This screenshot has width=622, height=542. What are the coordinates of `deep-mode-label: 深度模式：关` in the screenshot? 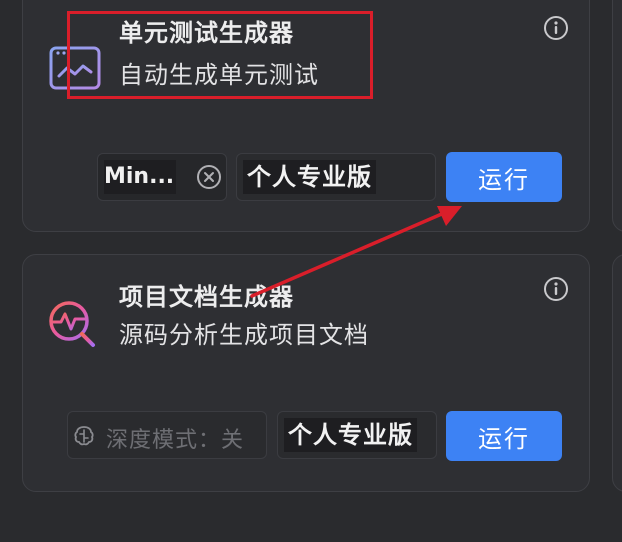 It's located at (175, 440).